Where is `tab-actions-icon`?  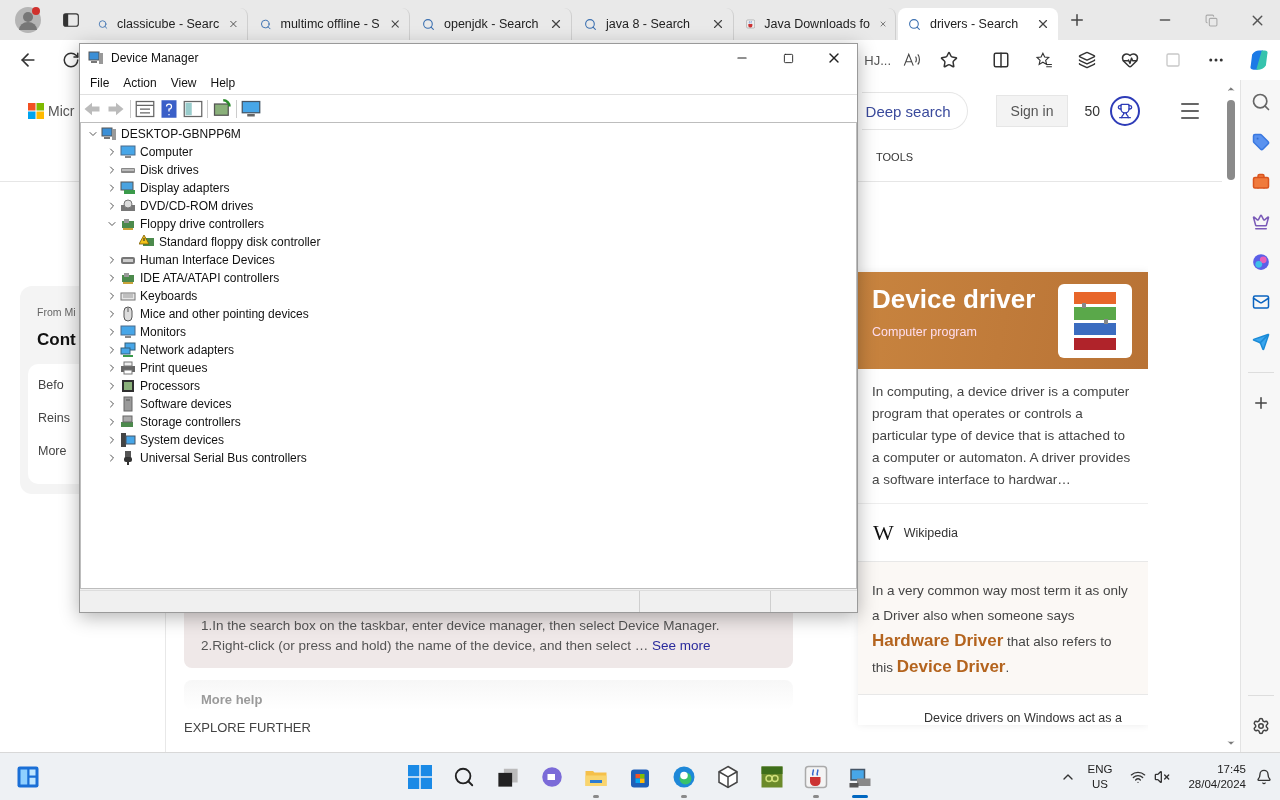 tab-actions-icon is located at coordinates (71, 20).